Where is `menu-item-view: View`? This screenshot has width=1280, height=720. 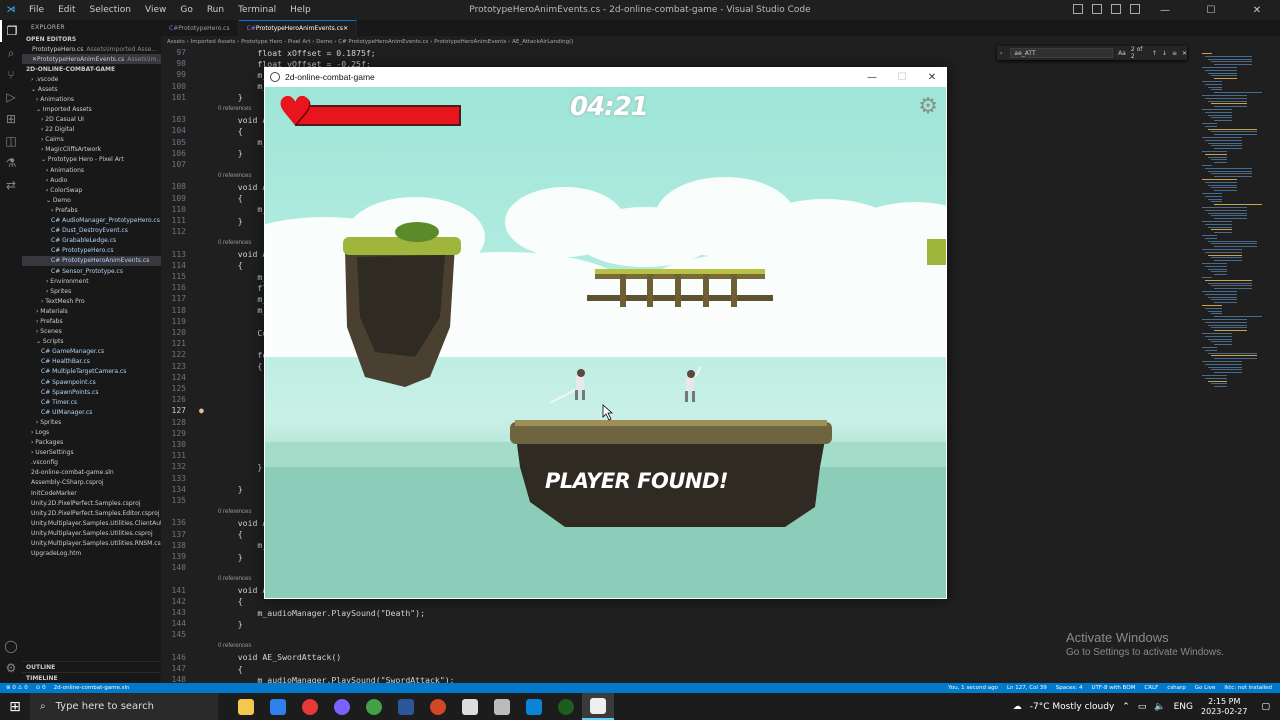
menu-item-view: View is located at coordinates (155, 10).